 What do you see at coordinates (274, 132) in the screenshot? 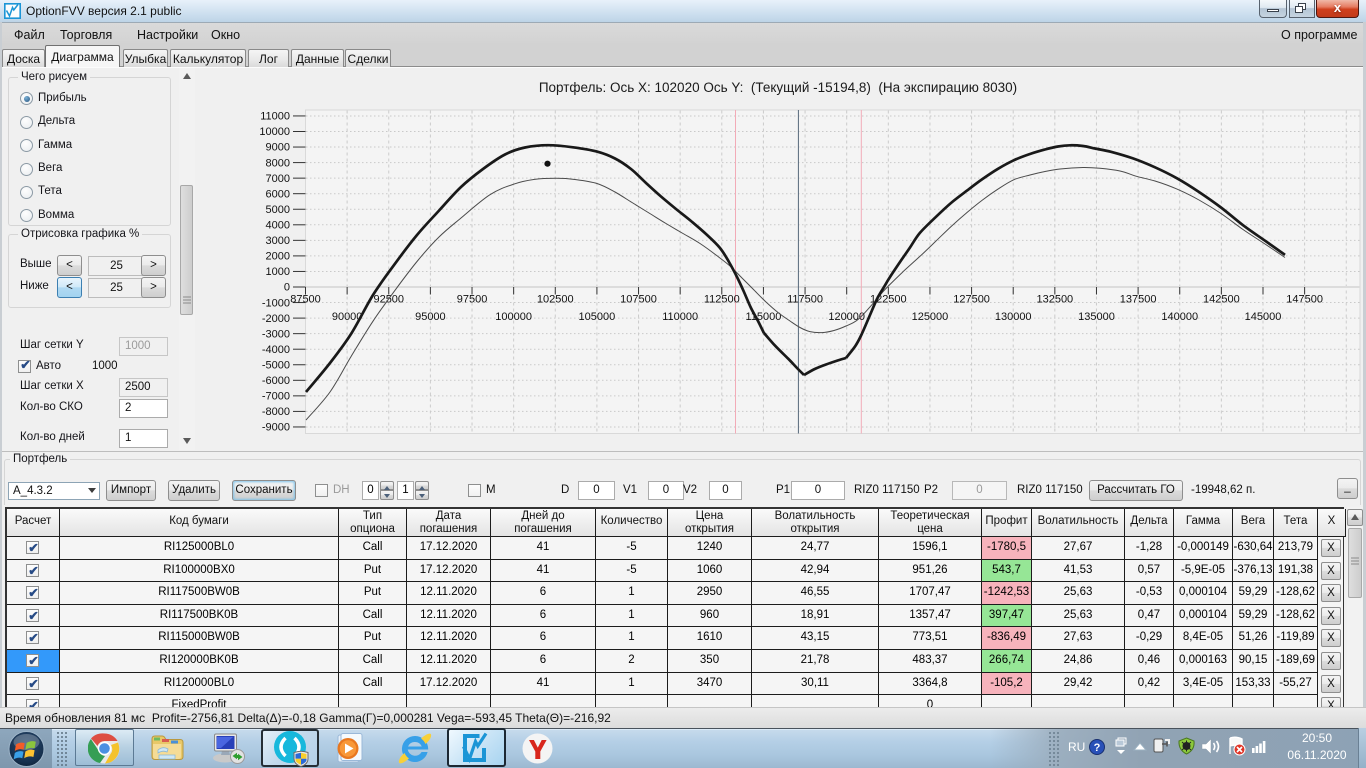
I see `svg-text: 10000` at bounding box center [274, 132].